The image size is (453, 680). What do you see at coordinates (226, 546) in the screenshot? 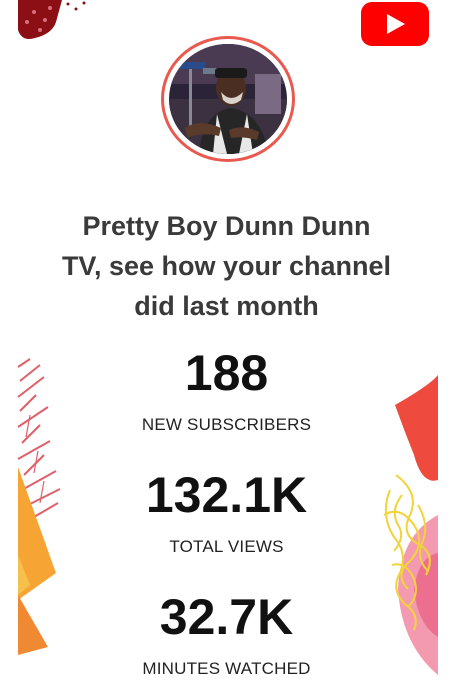
I see `total-views-label: TOTAL VIEWS` at bounding box center [226, 546].